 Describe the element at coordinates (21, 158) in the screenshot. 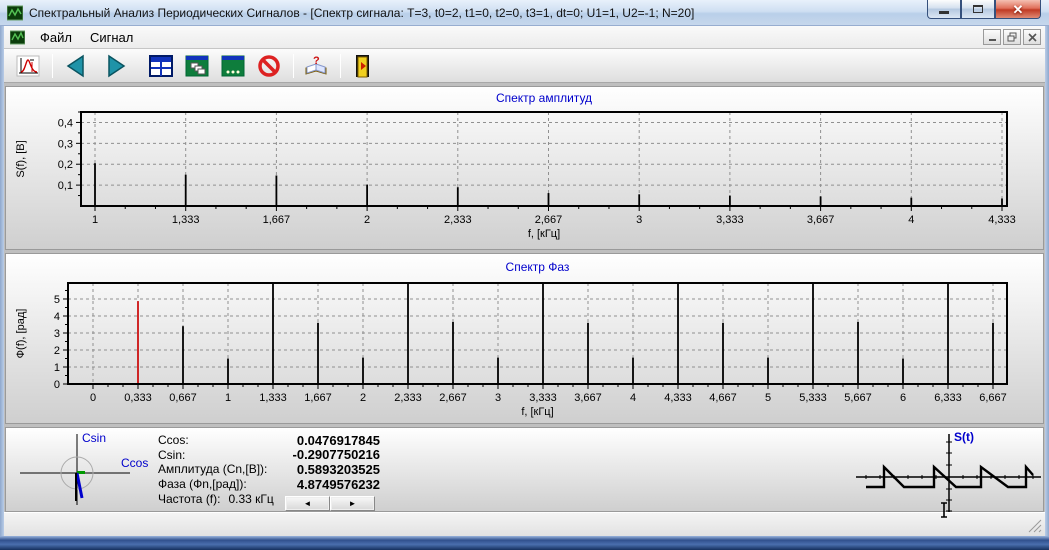

I see `svg-text: S(f), [В]` at that location.